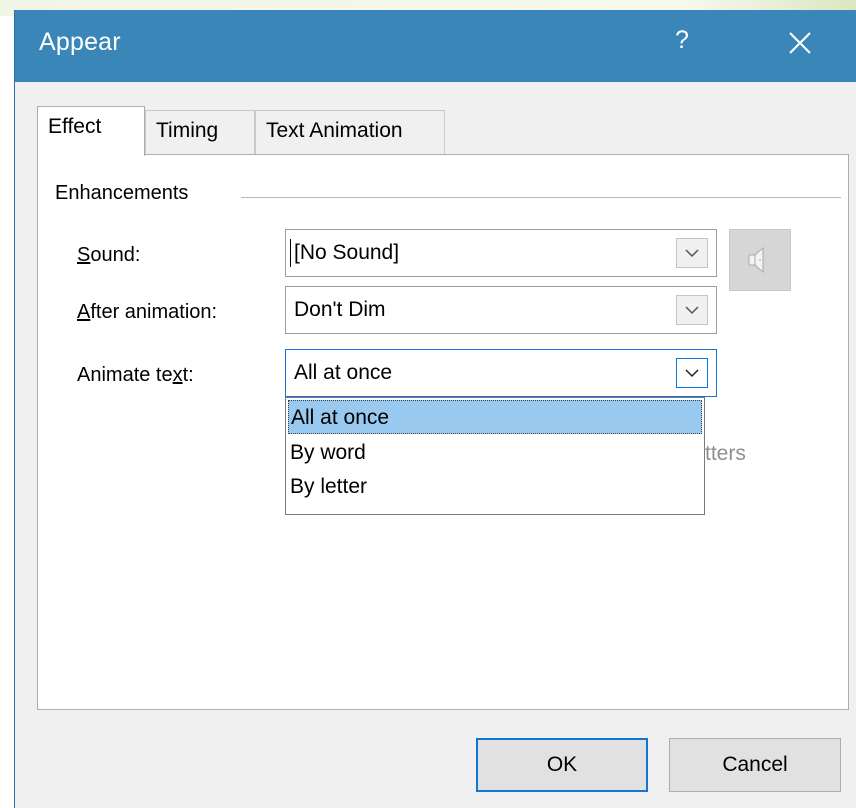  I want to click on animate-text-label: Animate text:, so click(135, 375).